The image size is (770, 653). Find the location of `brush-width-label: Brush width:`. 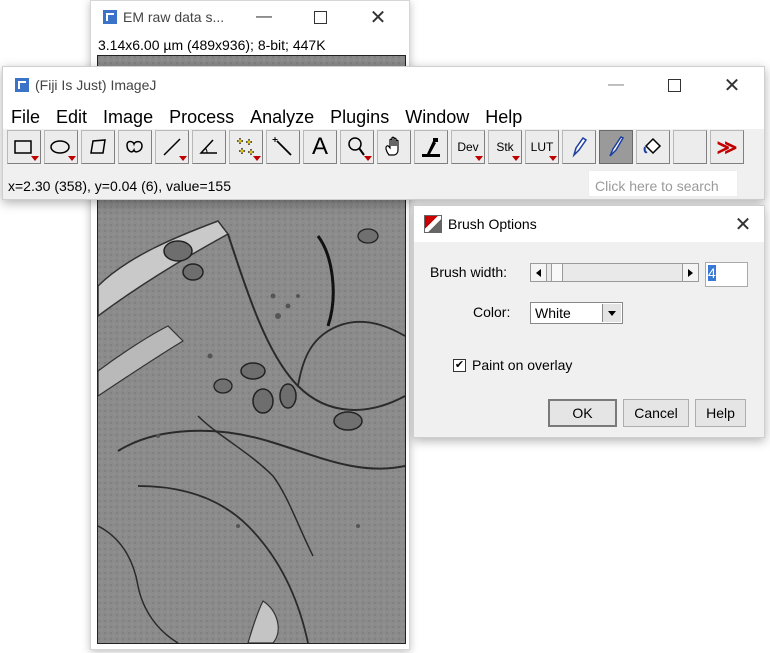

brush-width-label: Brush width: is located at coordinates (469, 272).